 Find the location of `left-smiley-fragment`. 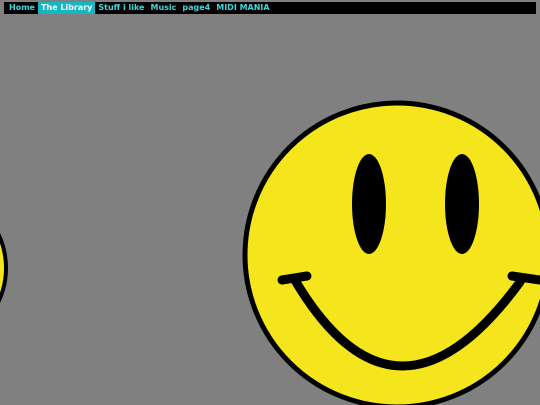

left-smiley-fragment is located at coordinates (4, 268).